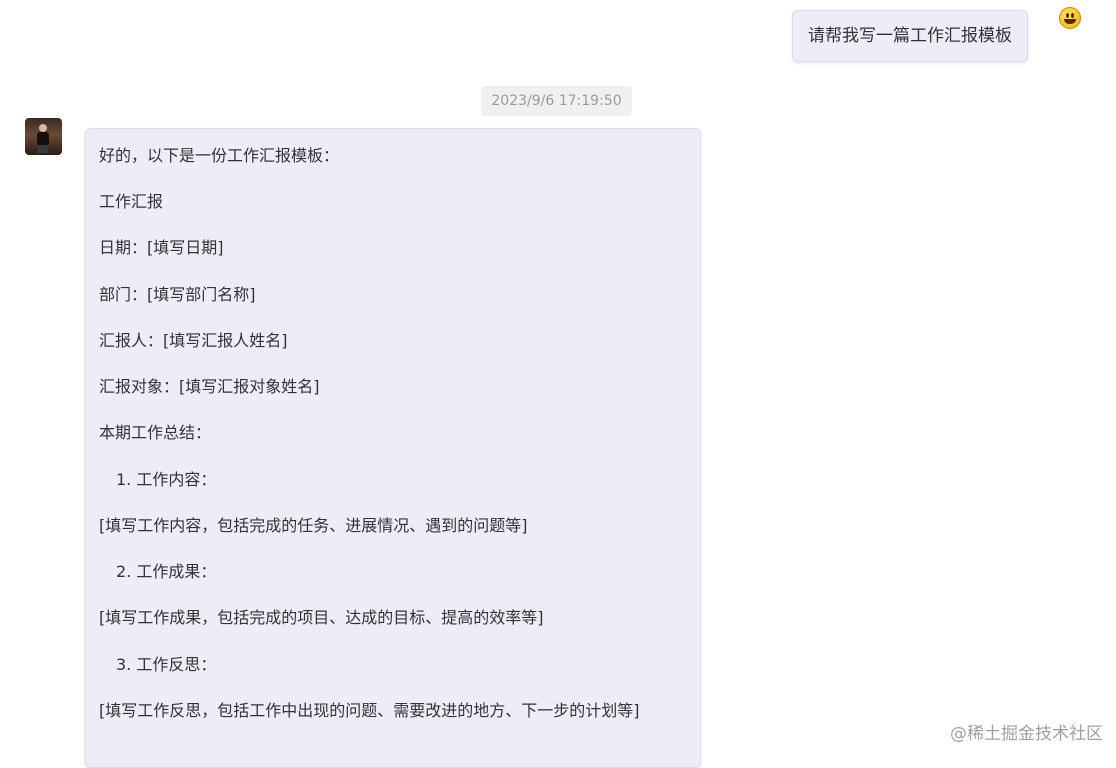 The height and width of the screenshot is (768, 1116). Describe the element at coordinates (313, 525) in the screenshot. I see `work-content-text: [填写工作内容，包括完成的任务、进展情况、遇到的问题等]` at that location.